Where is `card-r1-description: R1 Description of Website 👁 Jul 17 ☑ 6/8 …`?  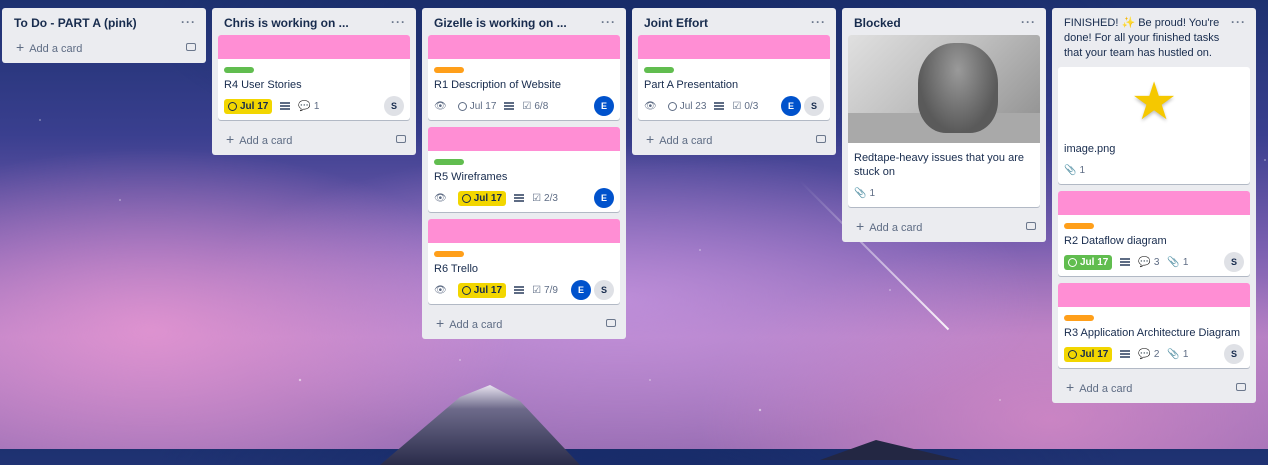 card-r1-description: R1 Description of Website 👁 Jul 17 ☑ 6/8 … is located at coordinates (524, 77).